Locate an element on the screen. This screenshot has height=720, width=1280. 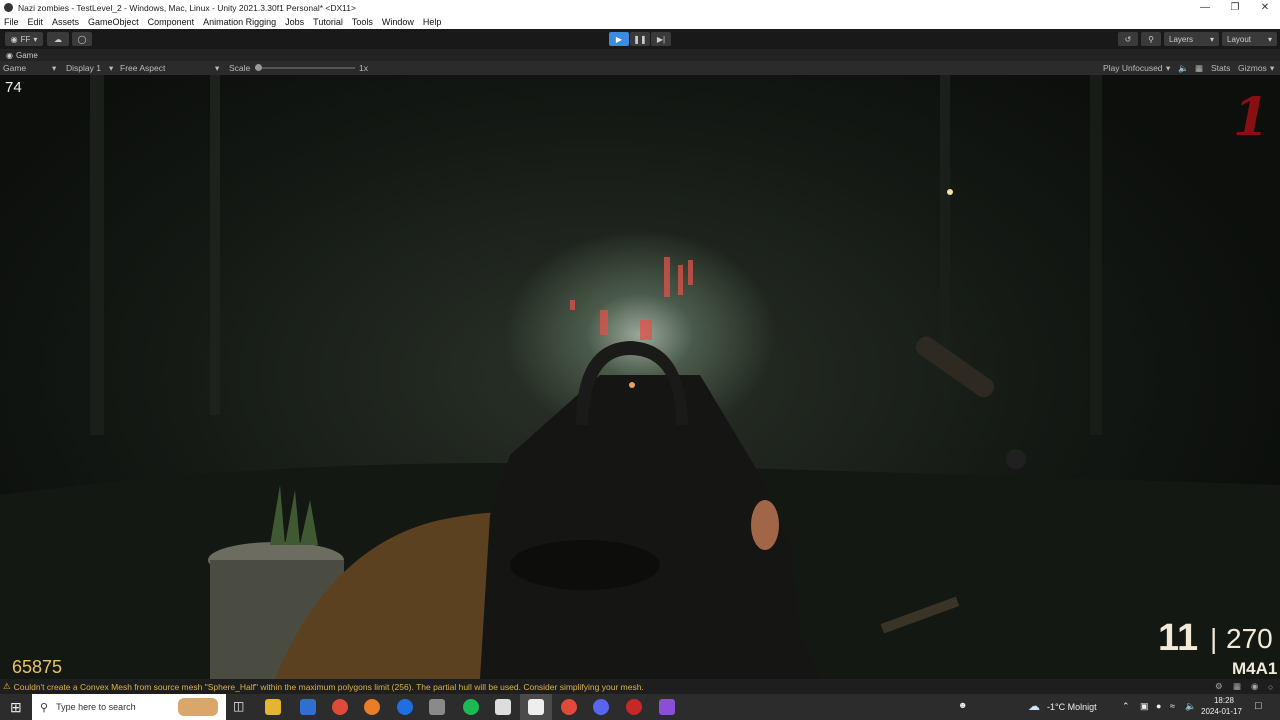
menu-tools: Tools is located at coordinates (362, 22).